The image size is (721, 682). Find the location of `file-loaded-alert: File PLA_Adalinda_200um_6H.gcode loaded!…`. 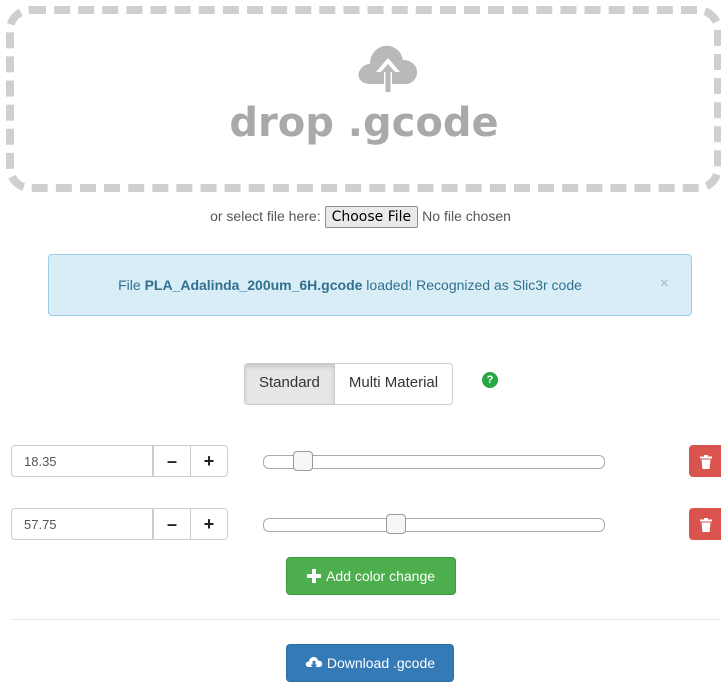

file-loaded-alert: File PLA_Adalinda_200um_6H.gcode loaded!… is located at coordinates (370, 285).